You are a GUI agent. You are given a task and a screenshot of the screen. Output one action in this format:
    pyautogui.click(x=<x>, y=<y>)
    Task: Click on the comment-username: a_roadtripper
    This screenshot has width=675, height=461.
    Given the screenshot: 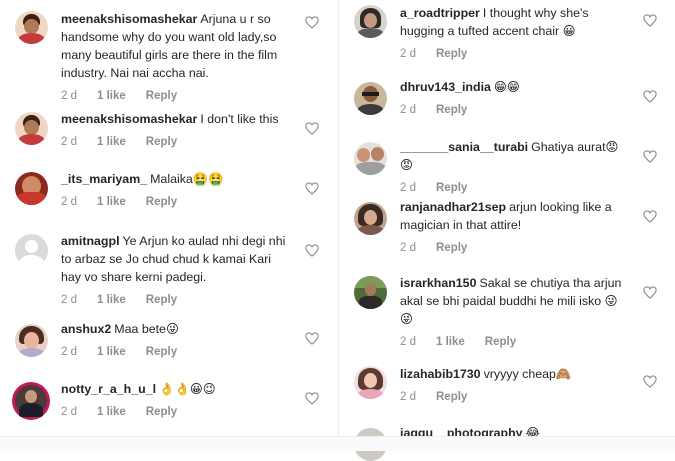 What is the action you would take?
    pyautogui.click(x=440, y=13)
    